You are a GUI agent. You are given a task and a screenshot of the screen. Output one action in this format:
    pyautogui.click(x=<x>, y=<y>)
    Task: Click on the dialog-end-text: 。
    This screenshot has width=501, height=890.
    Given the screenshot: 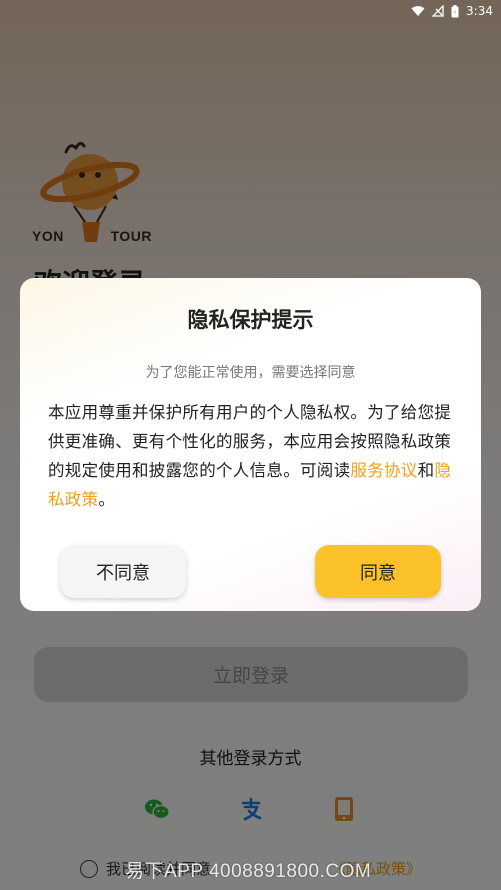 What is the action you would take?
    pyautogui.click(x=107, y=499)
    